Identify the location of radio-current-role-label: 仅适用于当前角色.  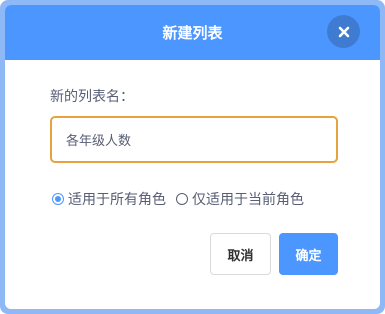
(248, 200).